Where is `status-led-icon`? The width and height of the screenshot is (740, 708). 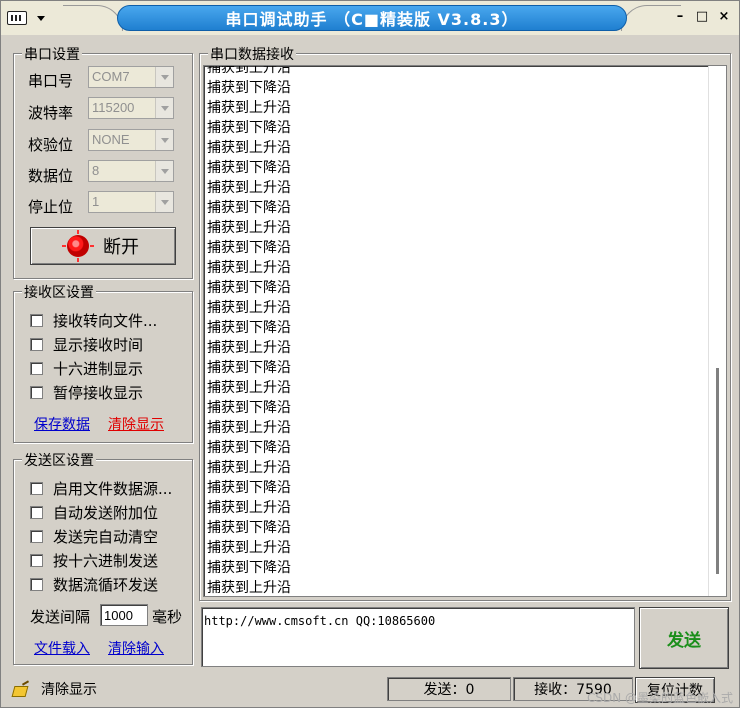 status-led-icon is located at coordinates (78, 246).